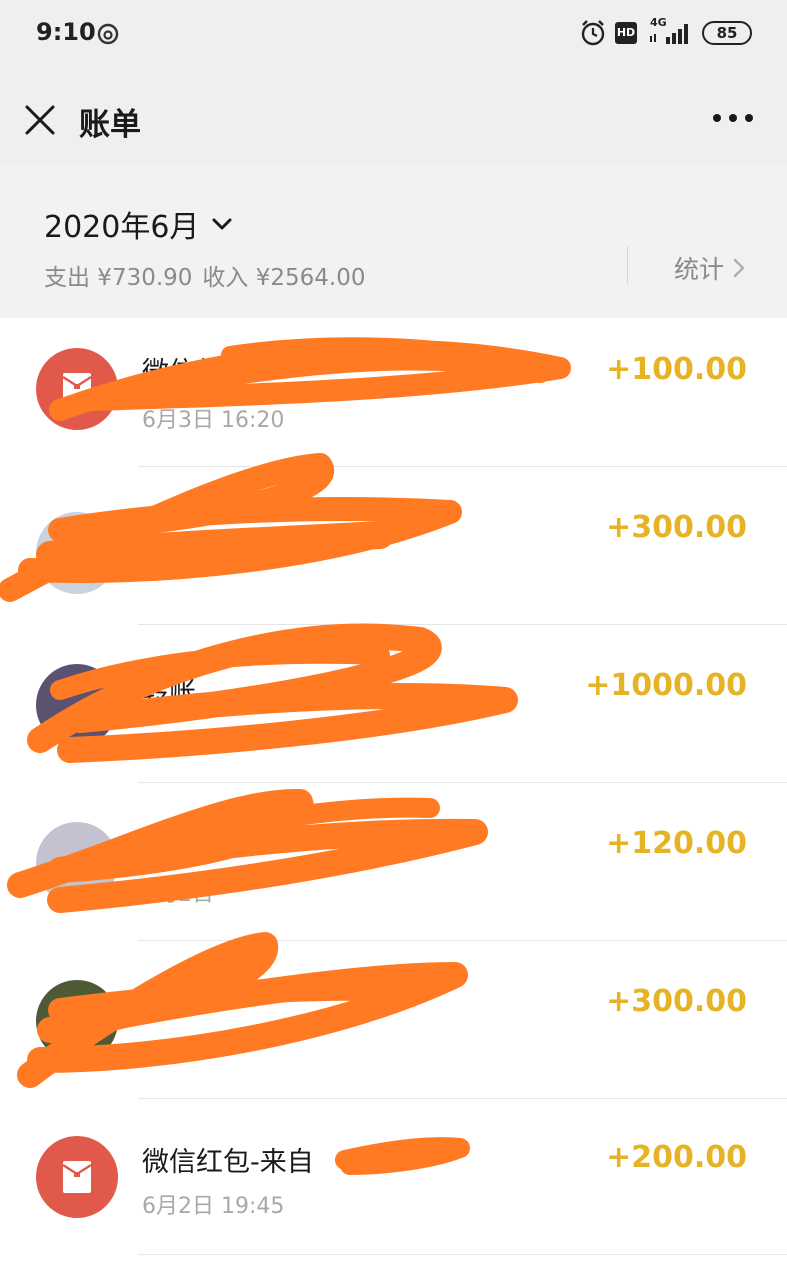 The image size is (787, 1280). I want to click on chevron-down-icon, so click(222, 224).